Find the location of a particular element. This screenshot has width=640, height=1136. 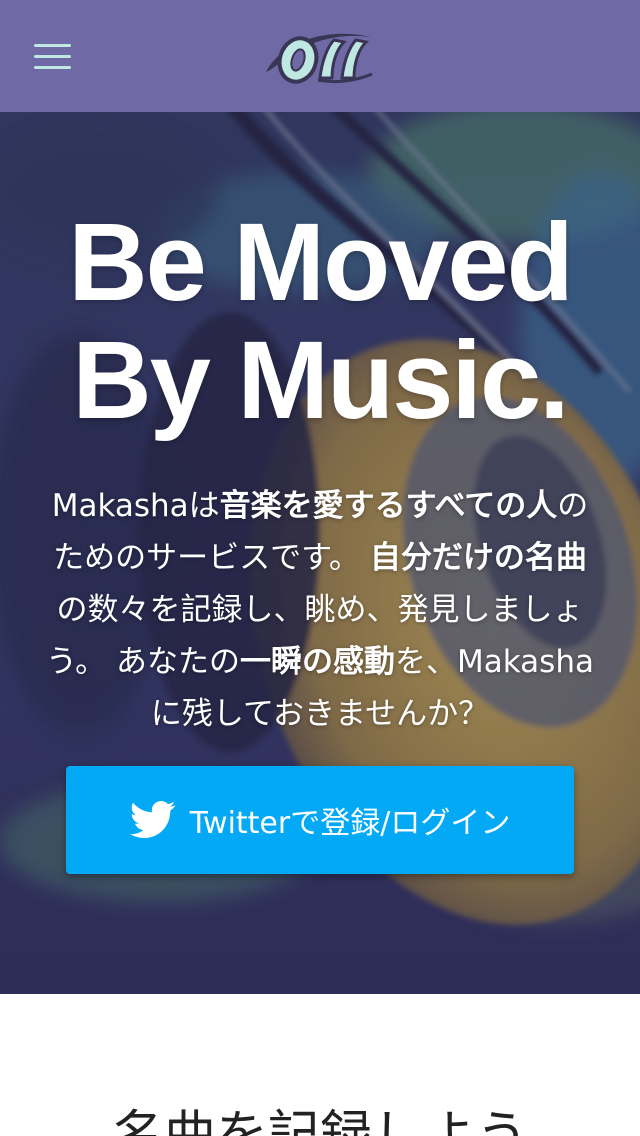

section-title: 名曲を記録しよう is located at coordinates (319, 1121).